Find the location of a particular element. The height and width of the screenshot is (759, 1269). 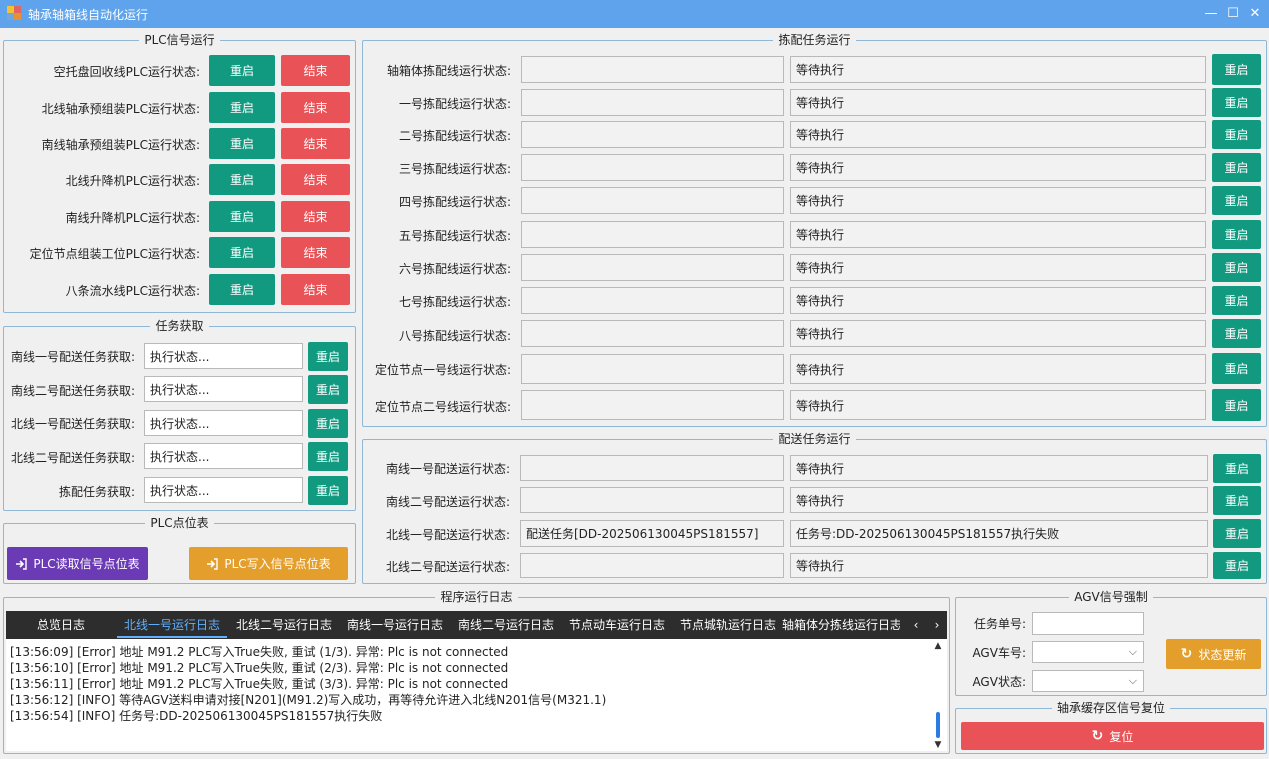

buffer-reset-button: ↻ 复位 is located at coordinates (1112, 736).